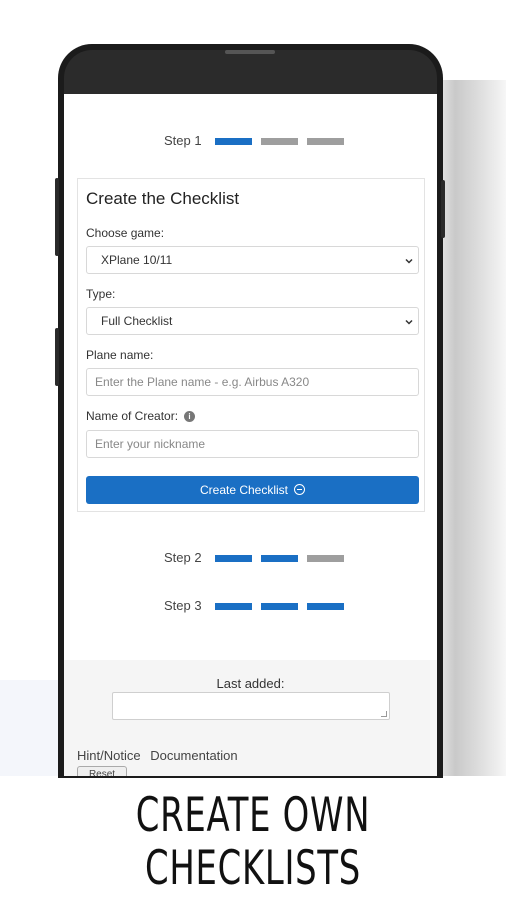 This screenshot has width=506, height=900. What do you see at coordinates (190, 416) in the screenshot?
I see `info-icon: i` at bounding box center [190, 416].